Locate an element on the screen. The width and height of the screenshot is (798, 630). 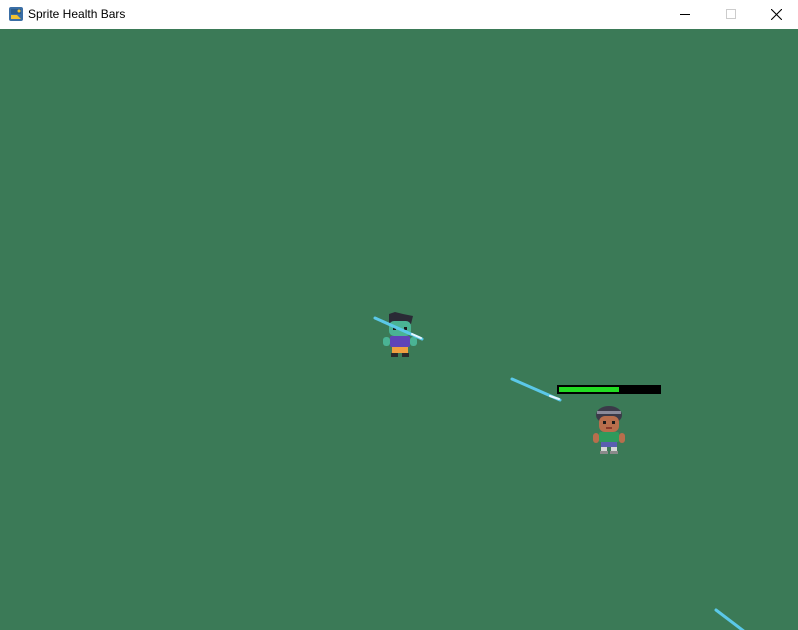
window-title: Sprite Health Bars is located at coordinates (77, 14).